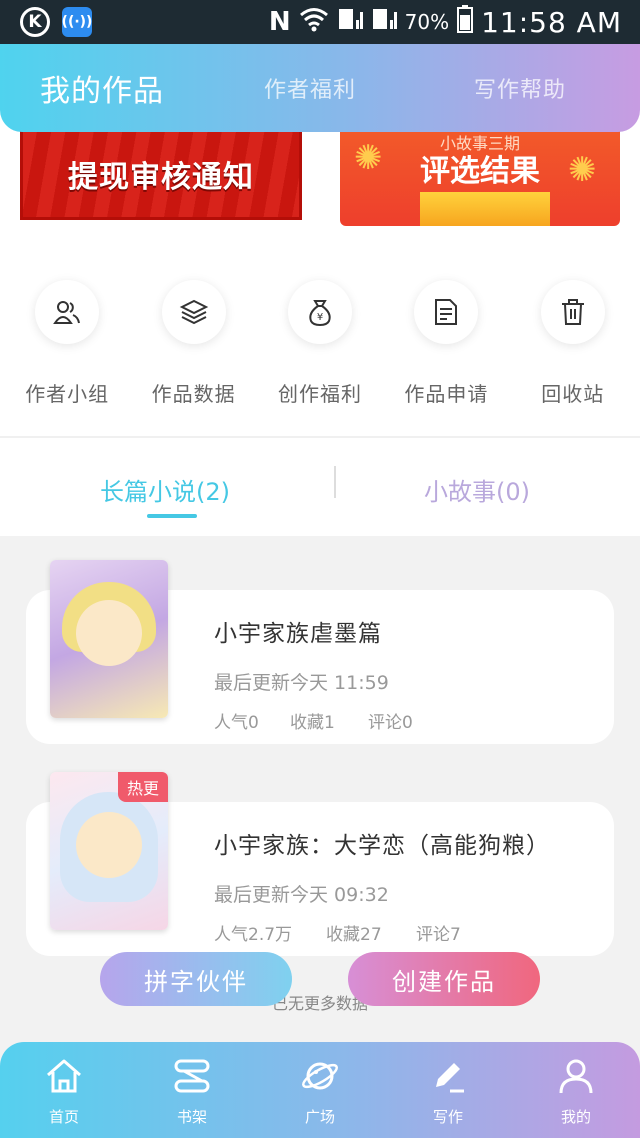 This screenshot has height=1138, width=640. I want to click on status-bar: K ((·)) N 70% 11:58 AM, so click(320, 22).